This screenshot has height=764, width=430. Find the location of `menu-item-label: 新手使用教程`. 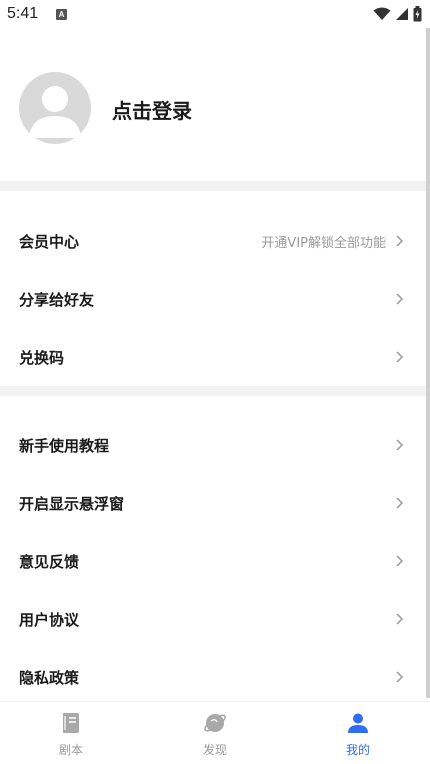

menu-item-label: 新手使用教程 is located at coordinates (64, 445).